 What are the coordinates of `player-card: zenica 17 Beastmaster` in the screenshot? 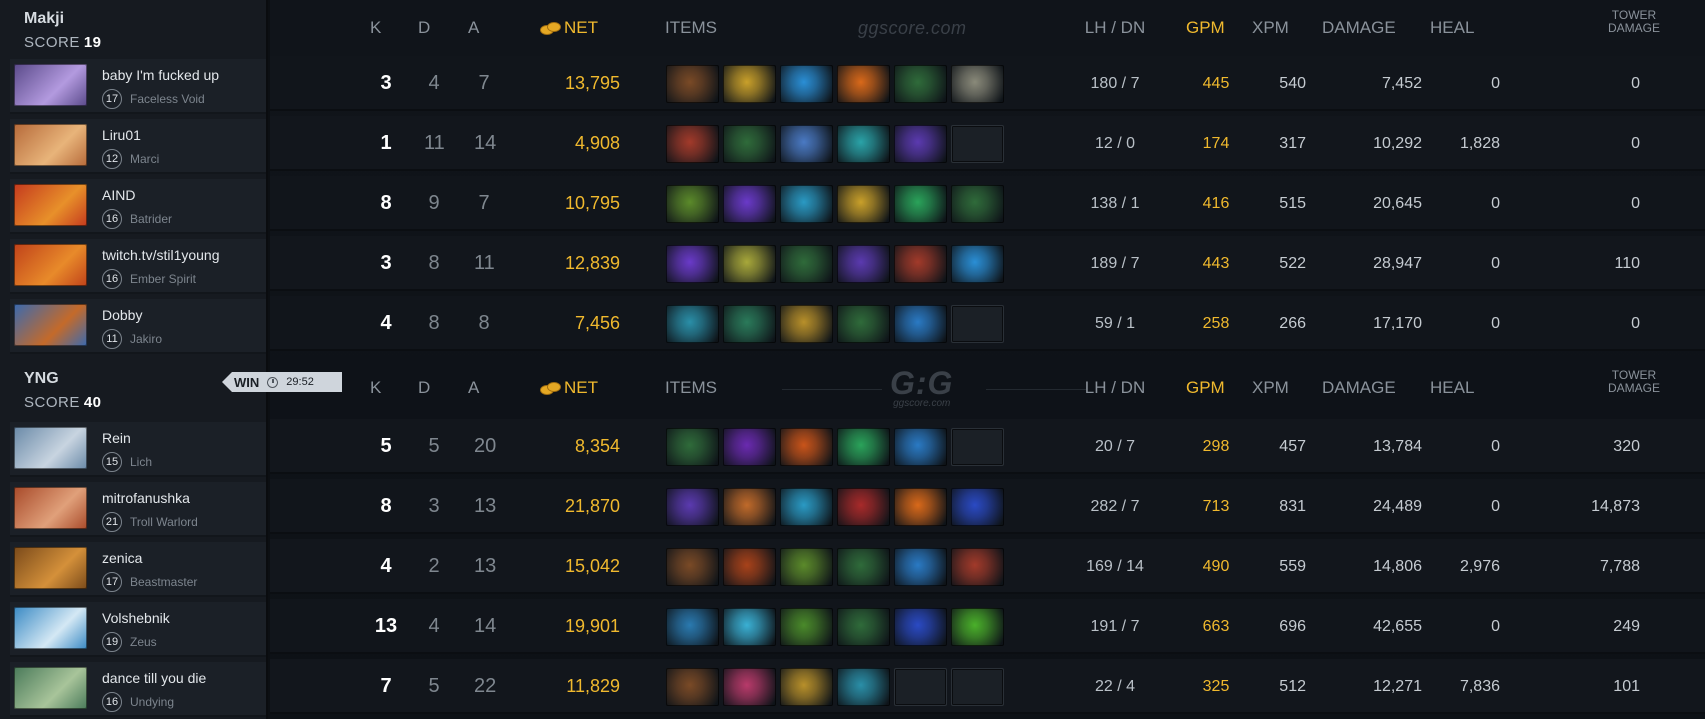 It's located at (139, 569).